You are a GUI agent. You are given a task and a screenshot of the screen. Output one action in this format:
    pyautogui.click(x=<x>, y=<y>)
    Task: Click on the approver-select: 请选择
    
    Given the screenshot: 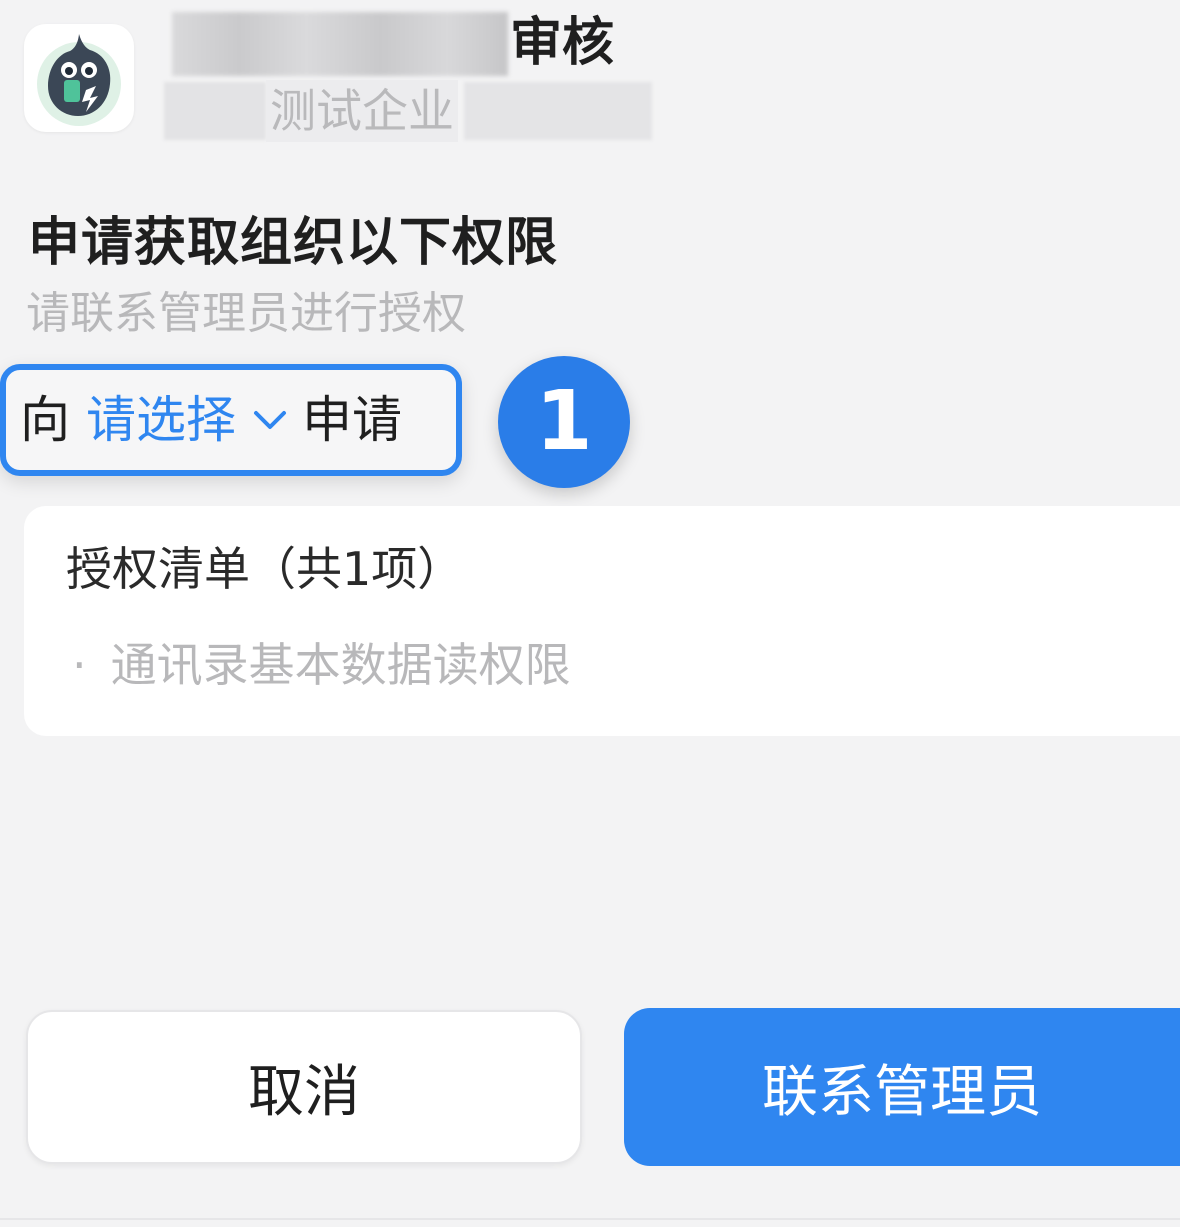 What is the action you would take?
    pyautogui.click(x=161, y=420)
    